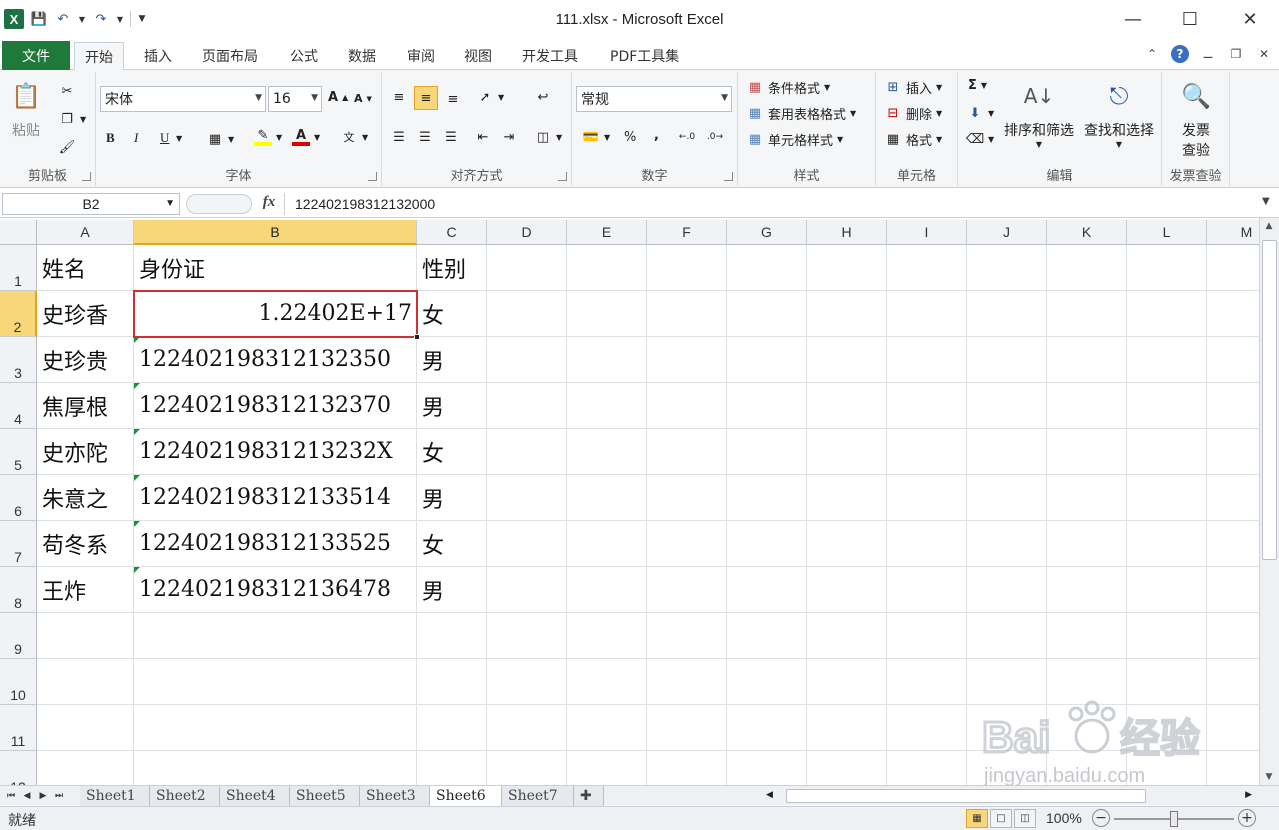 The width and height of the screenshot is (1279, 830). I want to click on percent-button: %, so click(630, 137).